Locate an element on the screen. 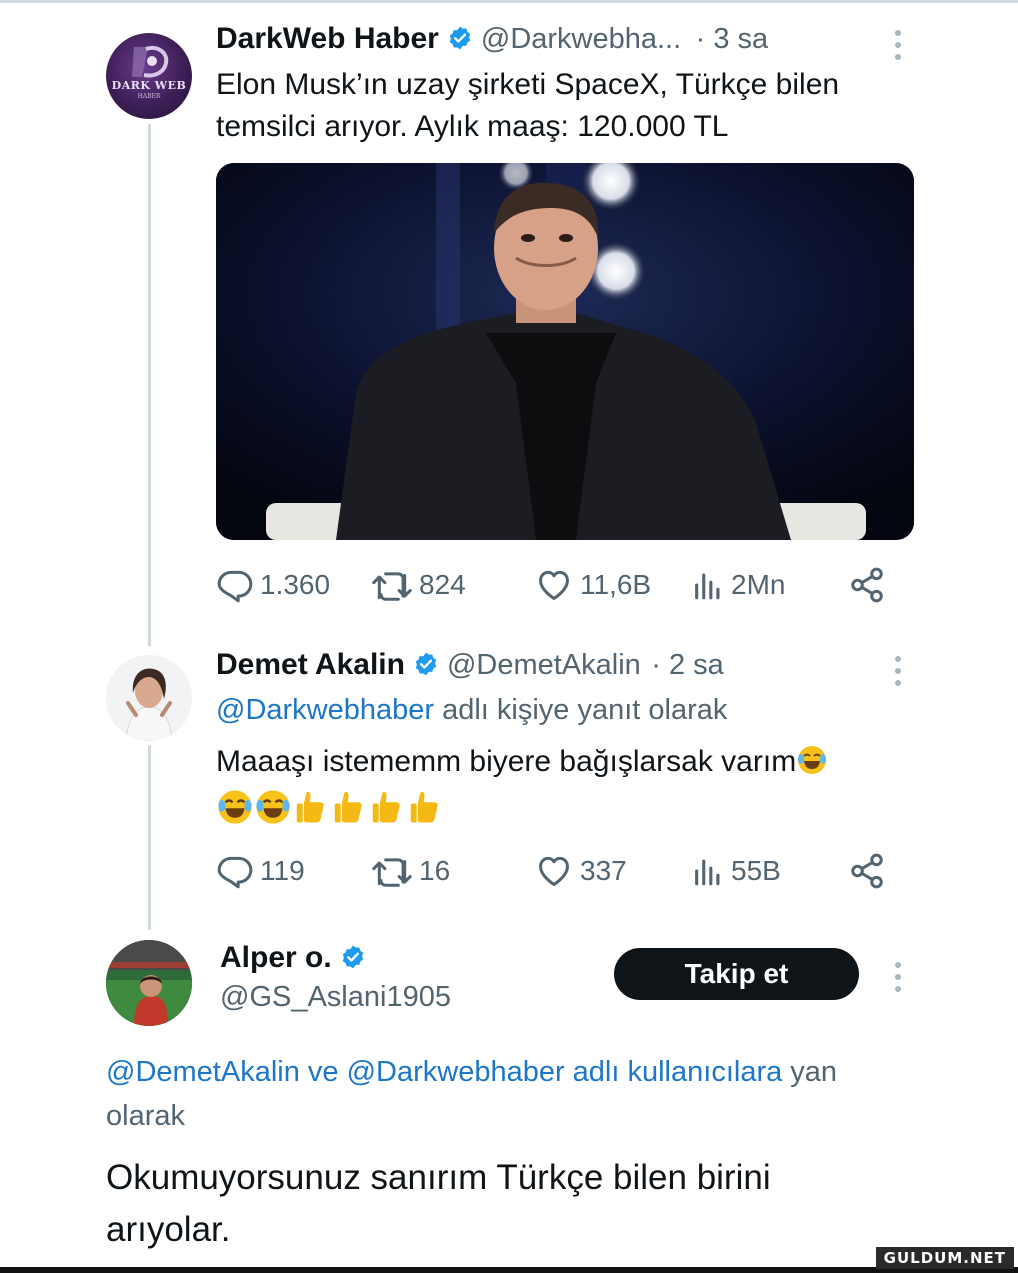 The width and height of the screenshot is (1018, 1273). reply-context: @Darkwebhaber adlı kişiye yanıt olarak is located at coordinates (471, 710).